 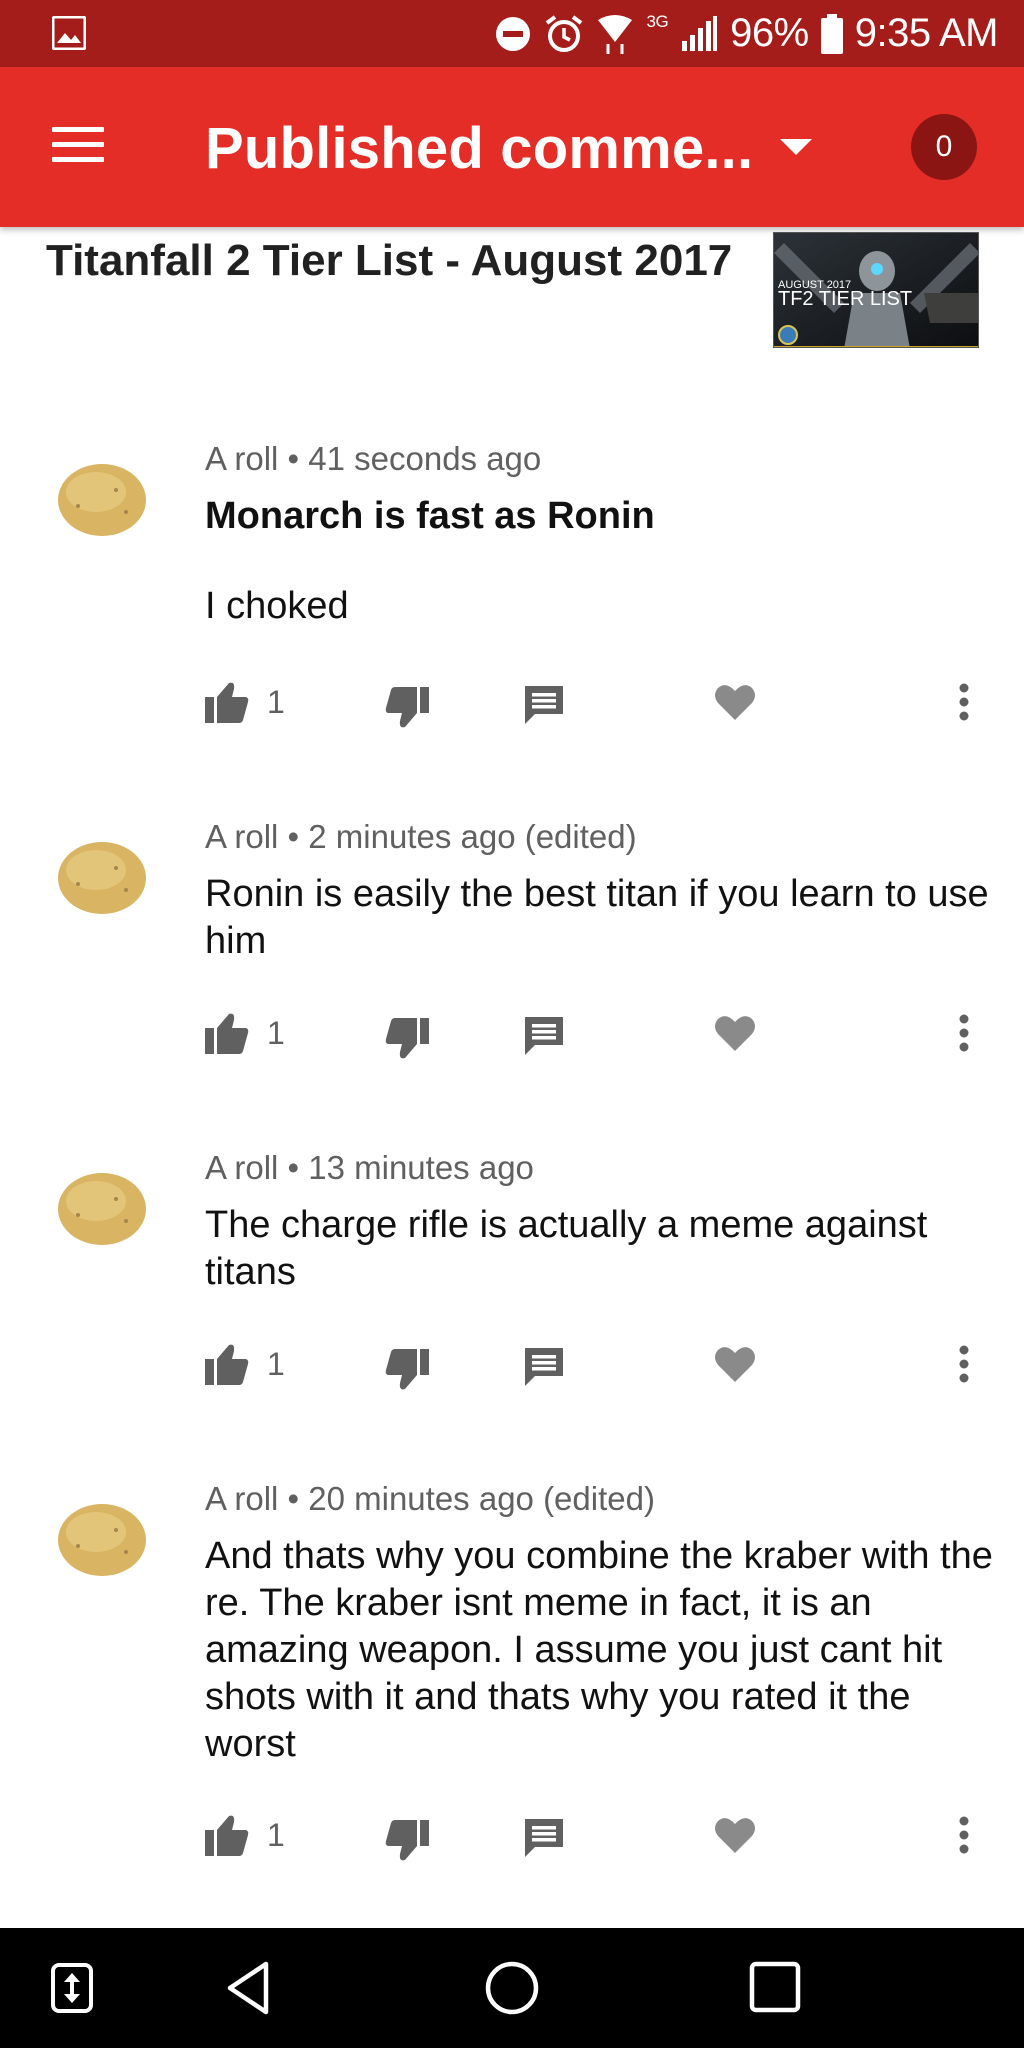 I want to click on comment-body: I choked, so click(x=277, y=606).